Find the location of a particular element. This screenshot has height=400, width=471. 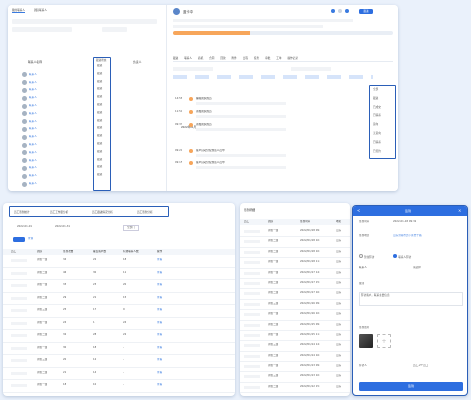

dropdown-option: 全部 is located at coordinates (382, 90).